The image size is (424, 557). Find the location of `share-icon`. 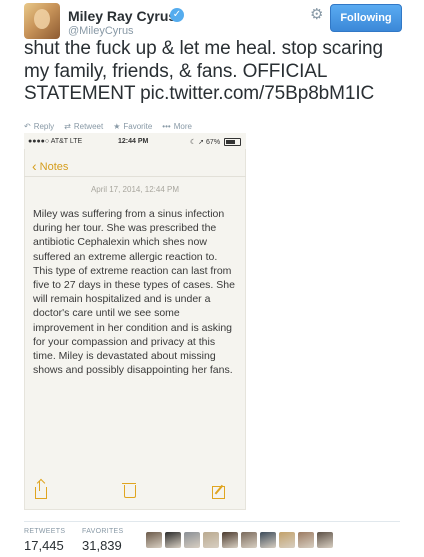

share-icon is located at coordinates (41, 490).